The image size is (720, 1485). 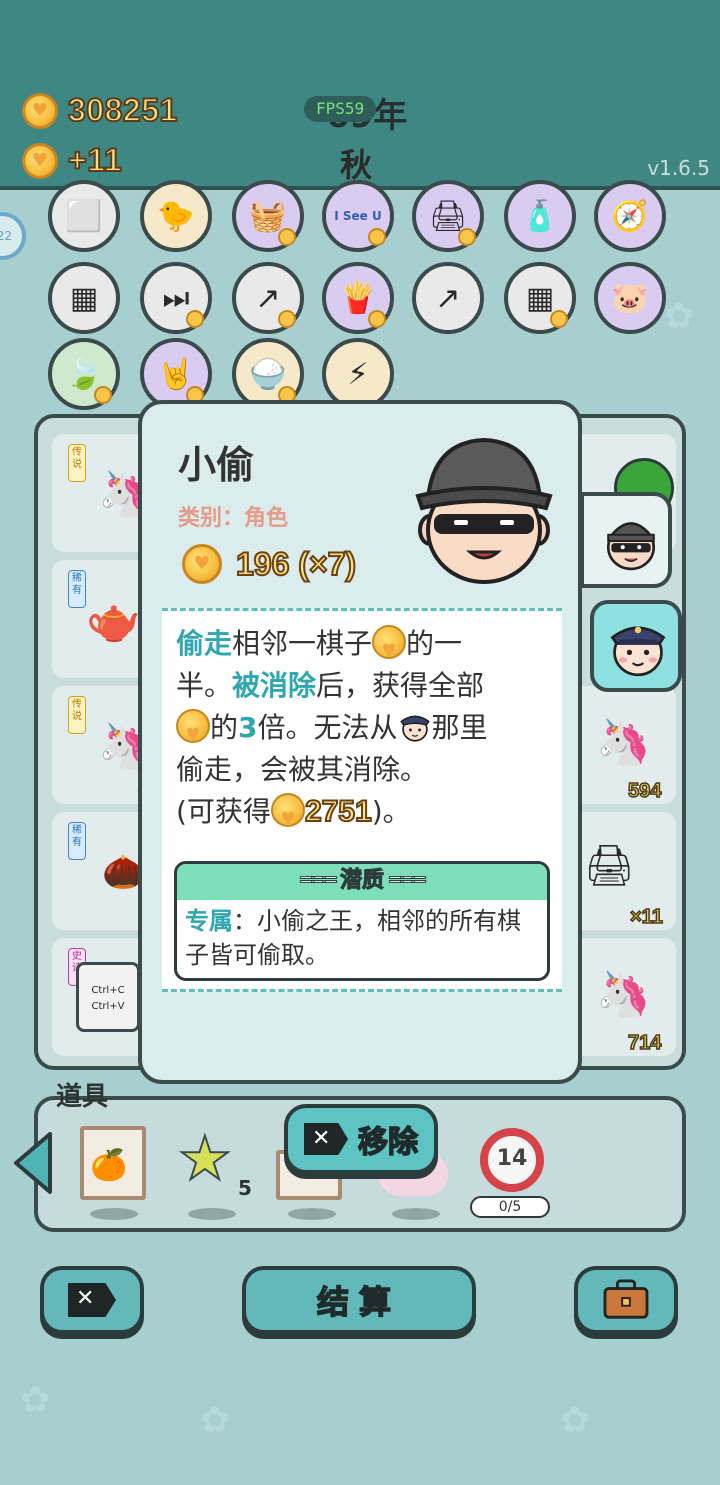 What do you see at coordinates (13, 236) in the screenshot?
I see `side-badge: 22` at bounding box center [13, 236].